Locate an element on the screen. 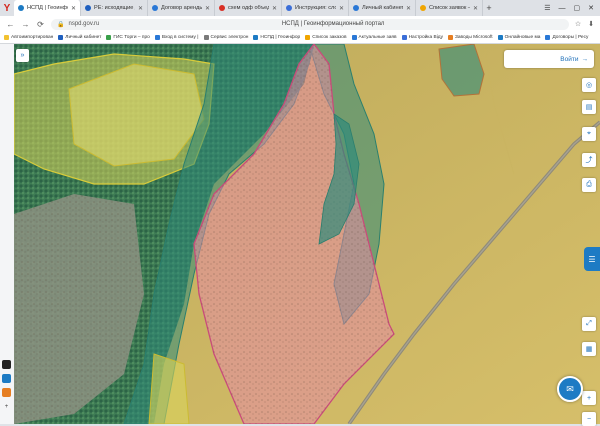 This screenshot has height=426, width=600. fullscreen-button: ⤢ is located at coordinates (589, 324).